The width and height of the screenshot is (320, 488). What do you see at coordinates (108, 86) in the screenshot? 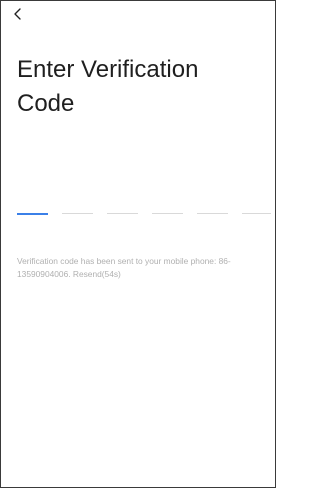
I see `page-title: Enter Verification Code` at bounding box center [108, 86].